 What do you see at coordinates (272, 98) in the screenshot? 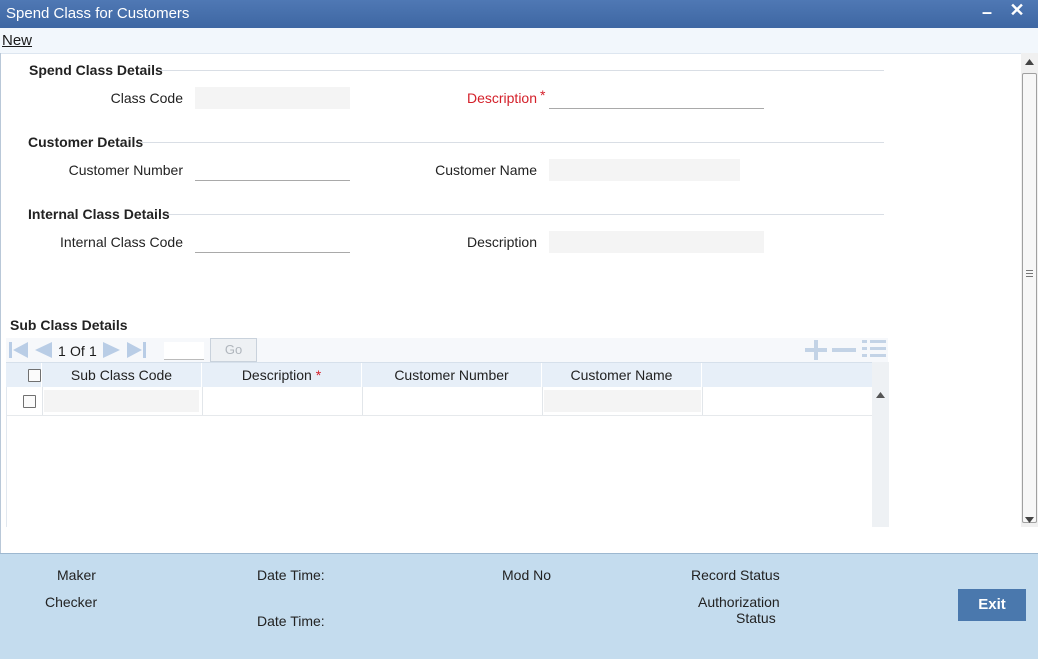
I see `class-code-field` at bounding box center [272, 98].